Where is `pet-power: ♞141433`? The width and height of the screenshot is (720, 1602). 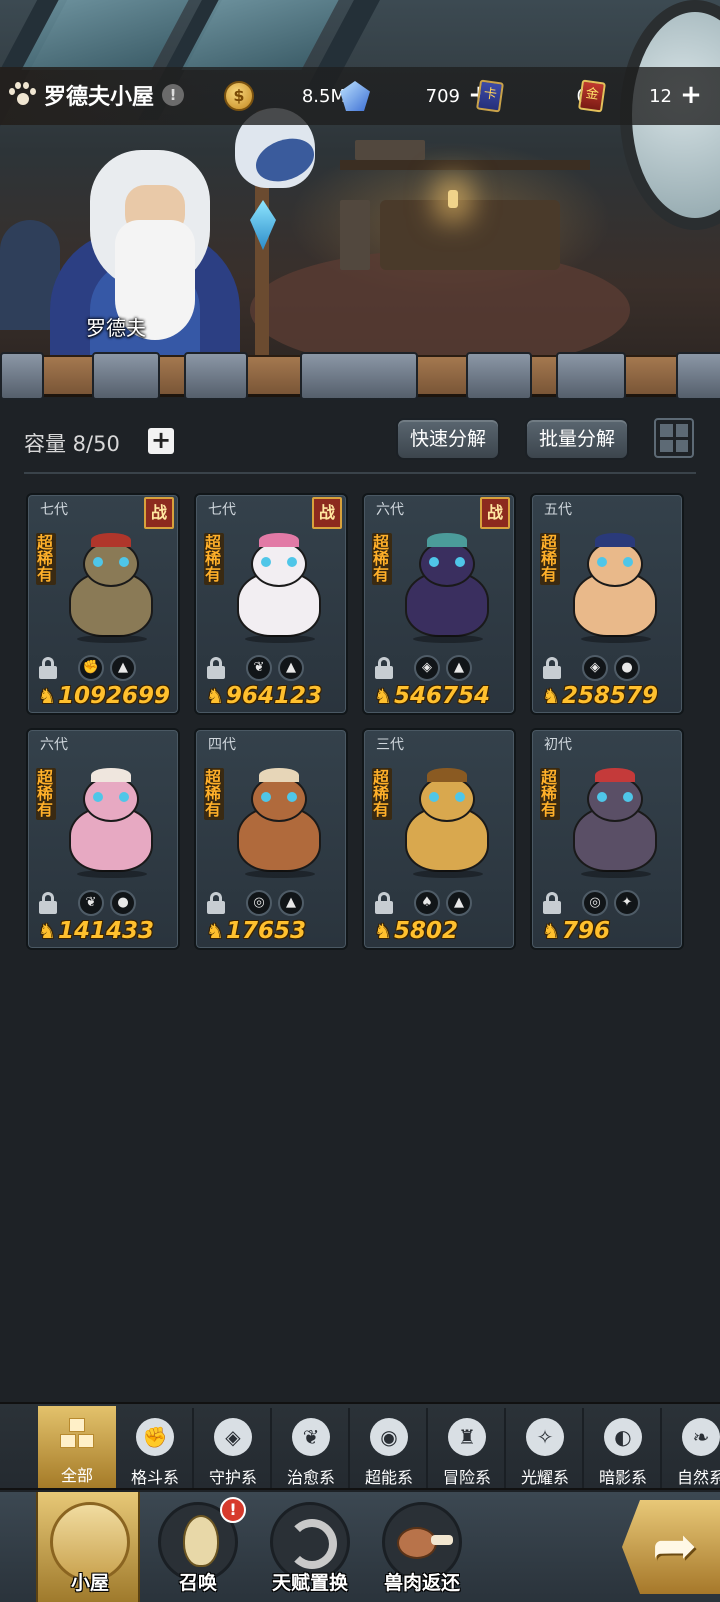
pet-power: ♞141433 is located at coordinates (96, 931).